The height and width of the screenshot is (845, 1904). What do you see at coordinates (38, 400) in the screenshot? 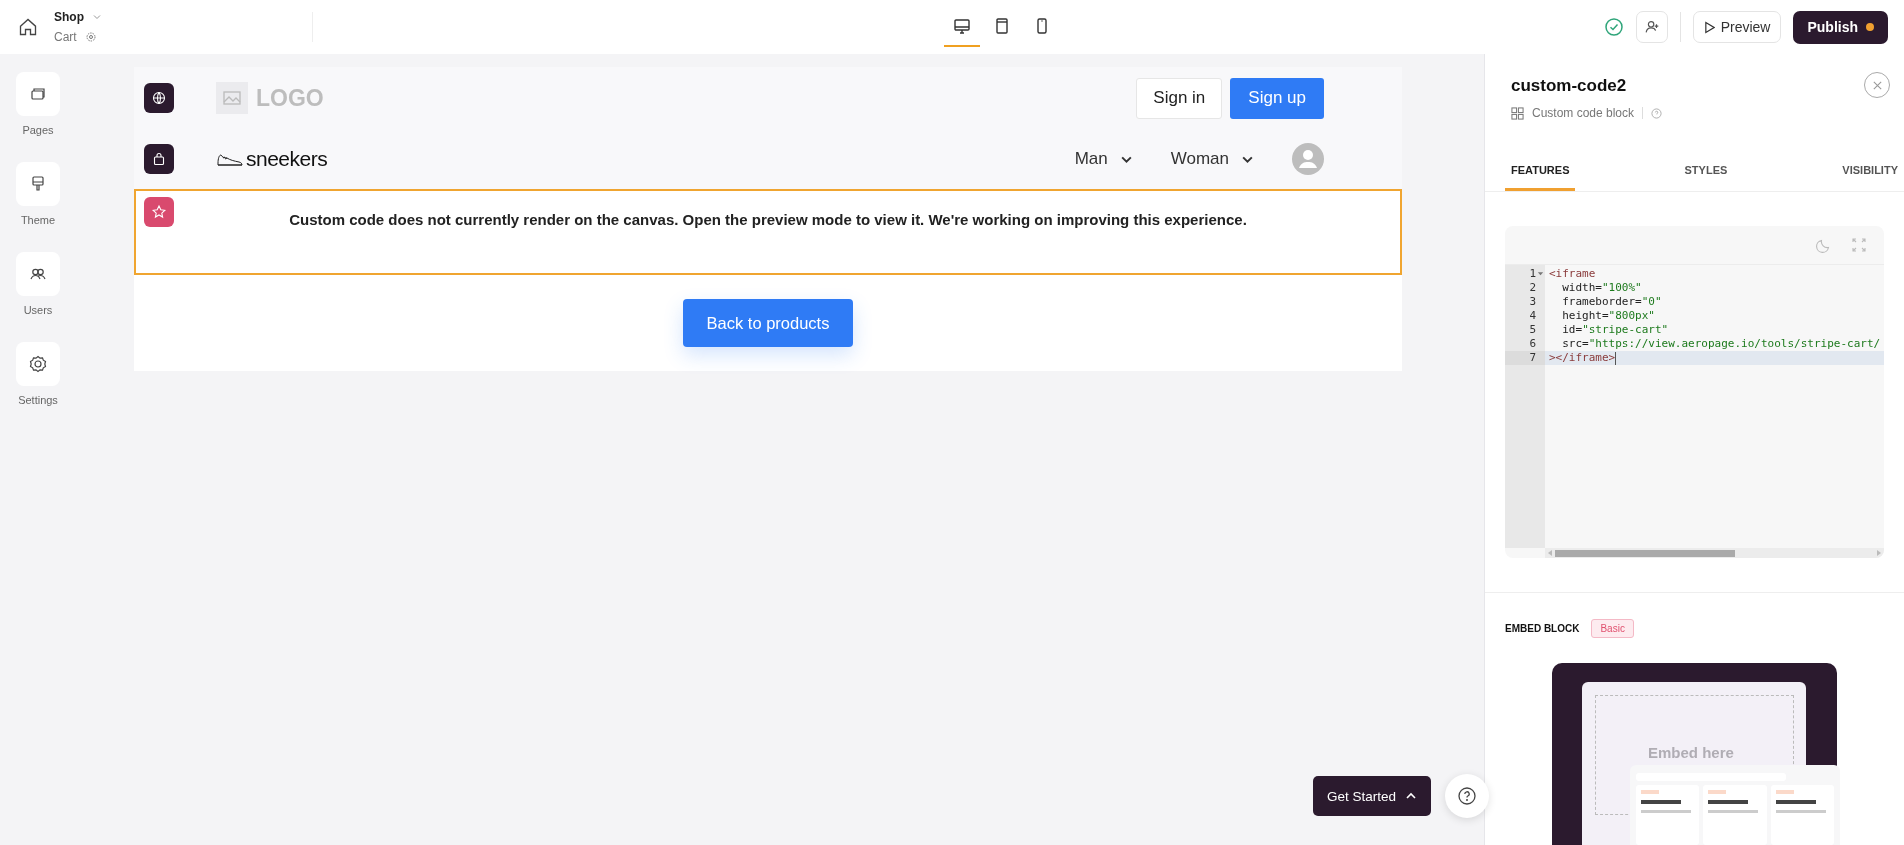
I see `sidebar-label: Settings` at bounding box center [38, 400].